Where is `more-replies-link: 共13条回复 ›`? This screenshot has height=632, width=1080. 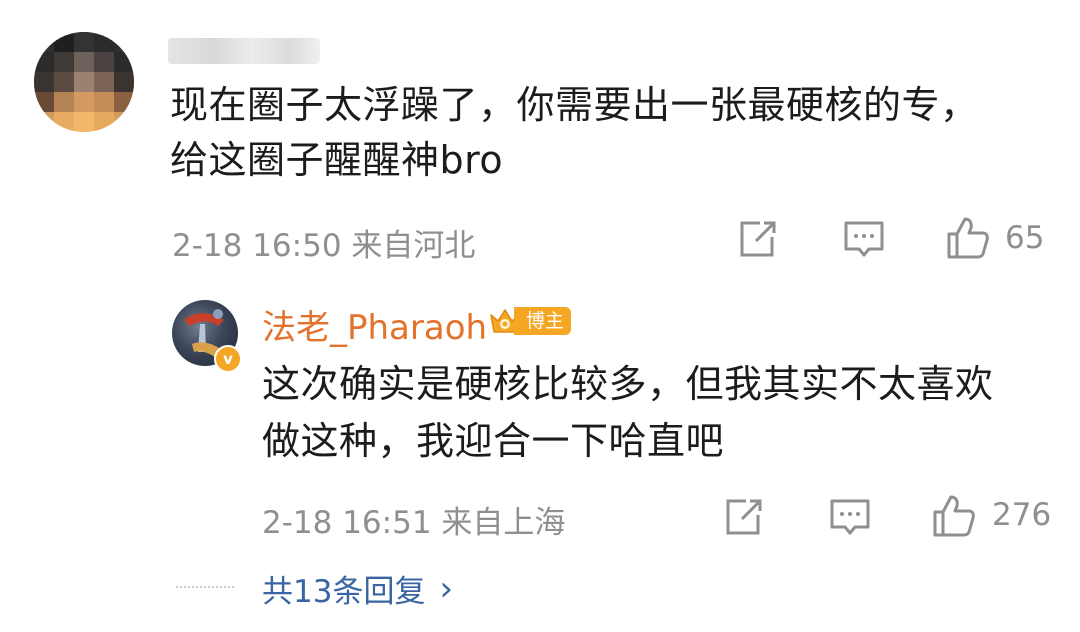 more-replies-link: 共13条回复 › is located at coordinates (357, 588).